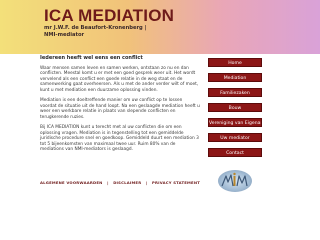 This screenshot has height=240, width=320. Describe the element at coordinates (235, 152) in the screenshot. I see `nav-item-contact: Contact` at that location.